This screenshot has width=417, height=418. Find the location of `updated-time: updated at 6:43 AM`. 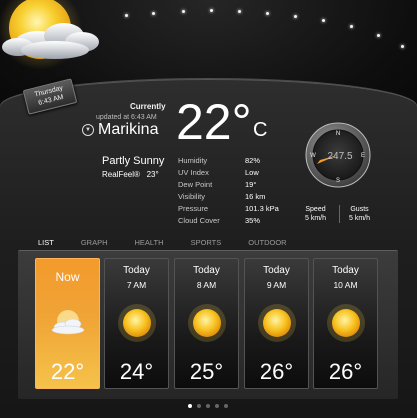

updated-time: updated at 6:43 AM is located at coordinates (126, 117).